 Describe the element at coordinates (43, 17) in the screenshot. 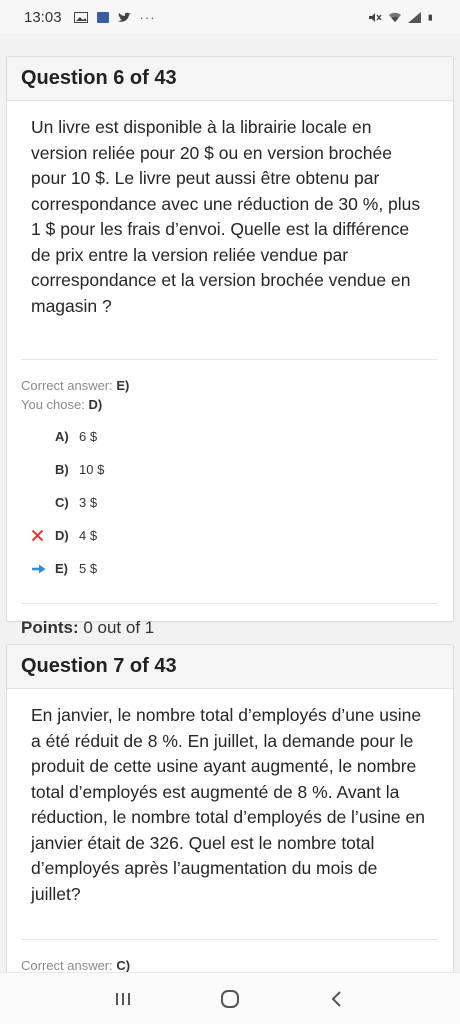

I see `status-time: 13:03` at that location.